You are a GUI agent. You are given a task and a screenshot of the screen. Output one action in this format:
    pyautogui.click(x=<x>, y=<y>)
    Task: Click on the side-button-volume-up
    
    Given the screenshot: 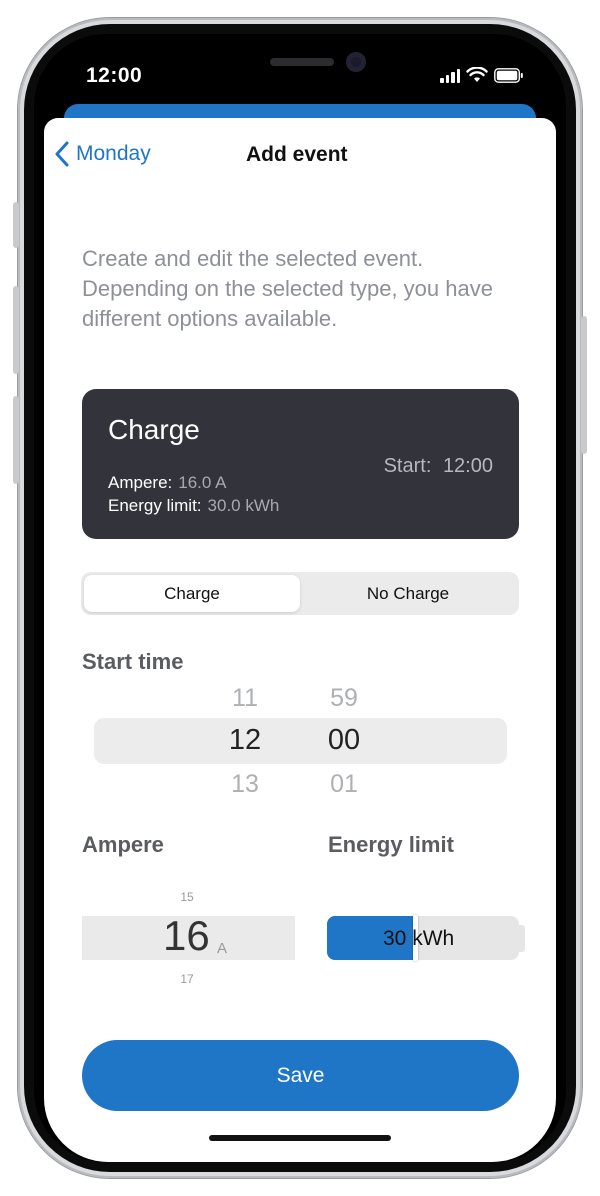 What is the action you would take?
    pyautogui.click(x=16, y=330)
    